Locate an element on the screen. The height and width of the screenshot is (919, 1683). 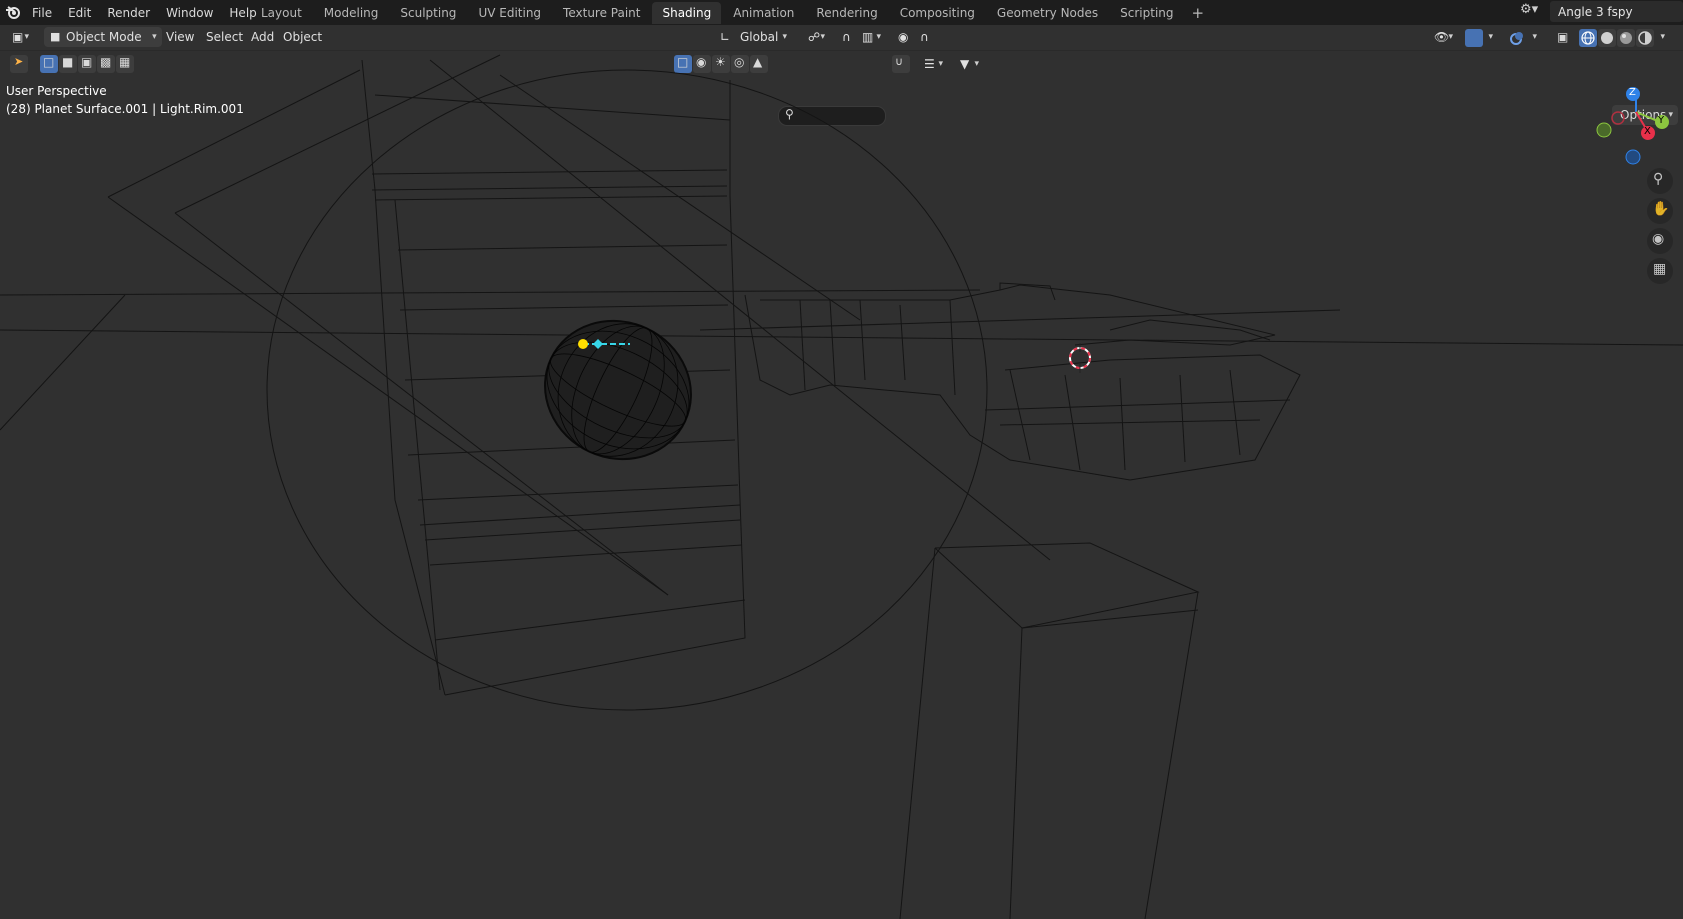
overlays-dropdown: ▾ is located at coordinates (1535, 37).